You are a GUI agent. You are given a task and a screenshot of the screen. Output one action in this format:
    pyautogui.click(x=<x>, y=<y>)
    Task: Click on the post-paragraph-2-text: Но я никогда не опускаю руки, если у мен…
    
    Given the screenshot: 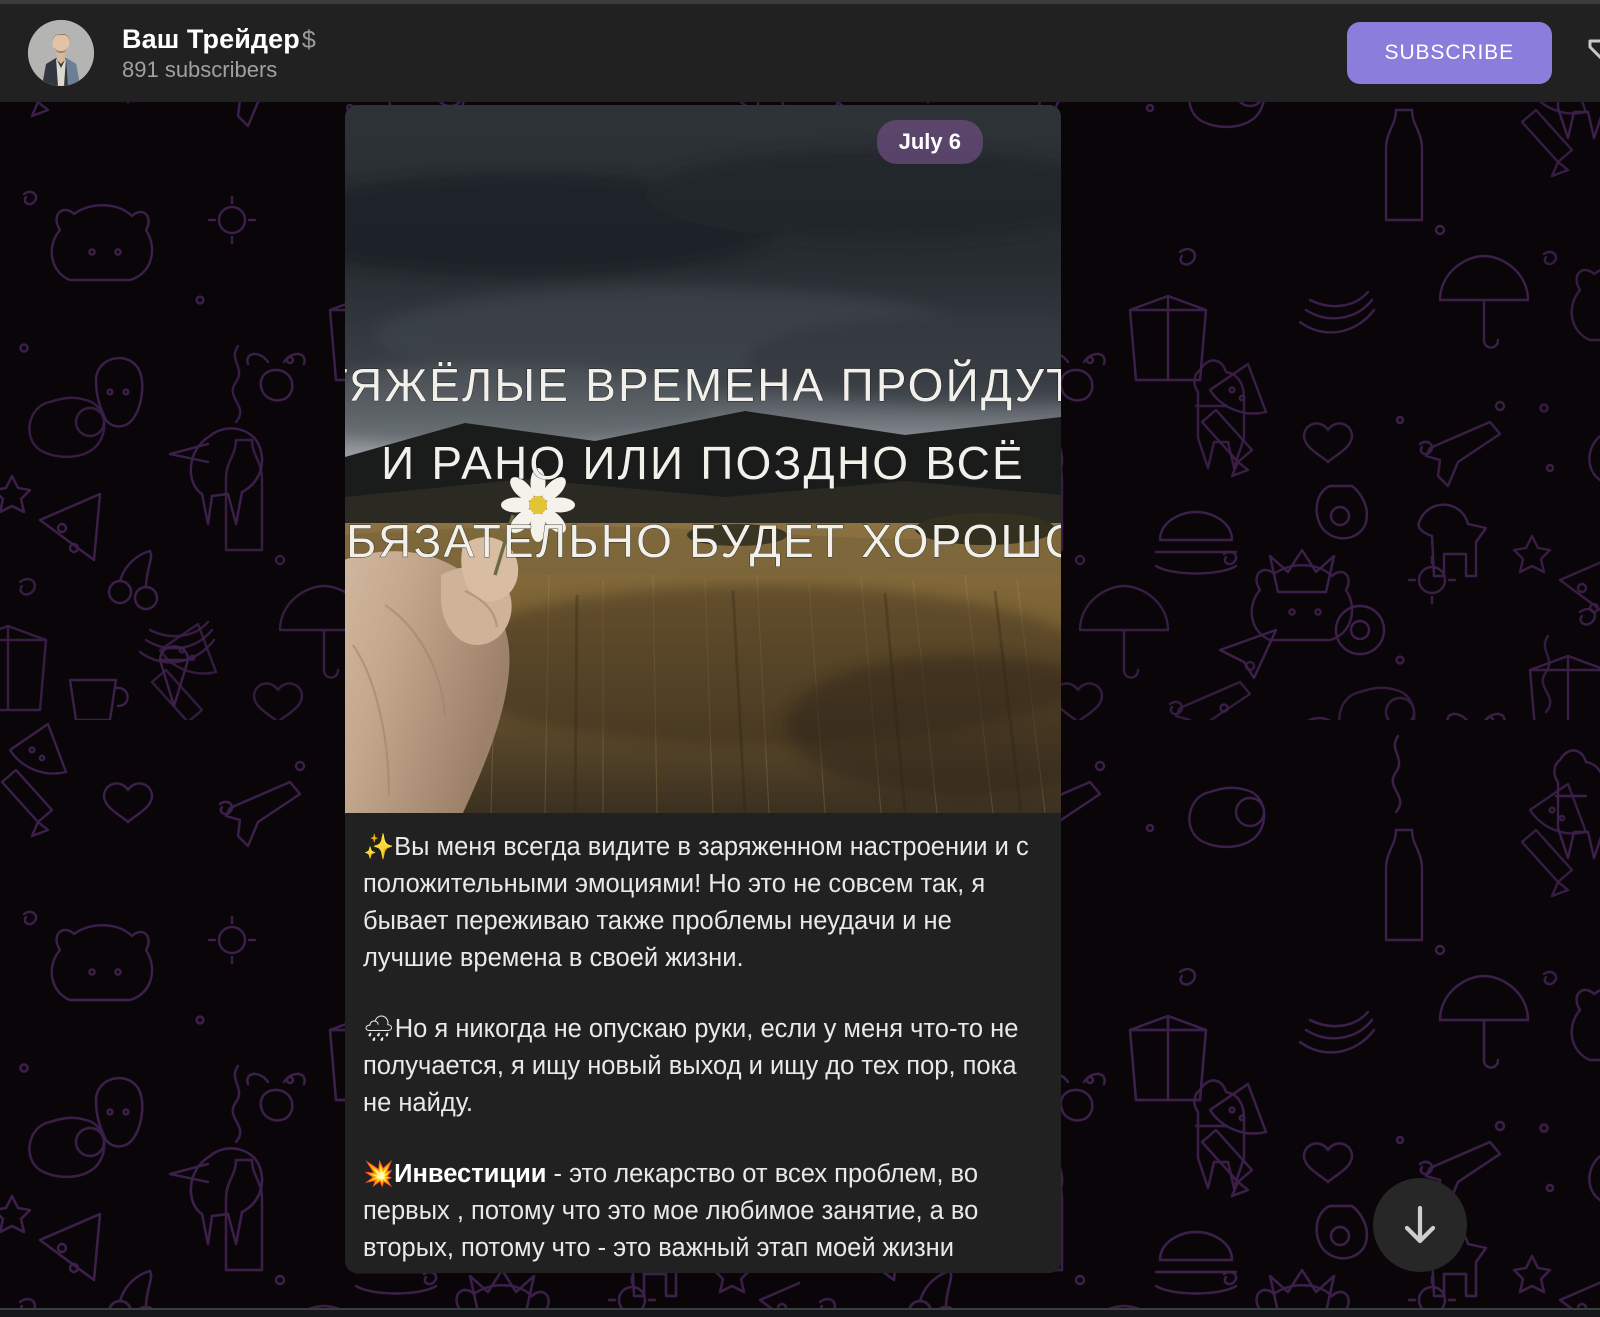 What is the action you would take?
    pyautogui.click(x=691, y=1066)
    